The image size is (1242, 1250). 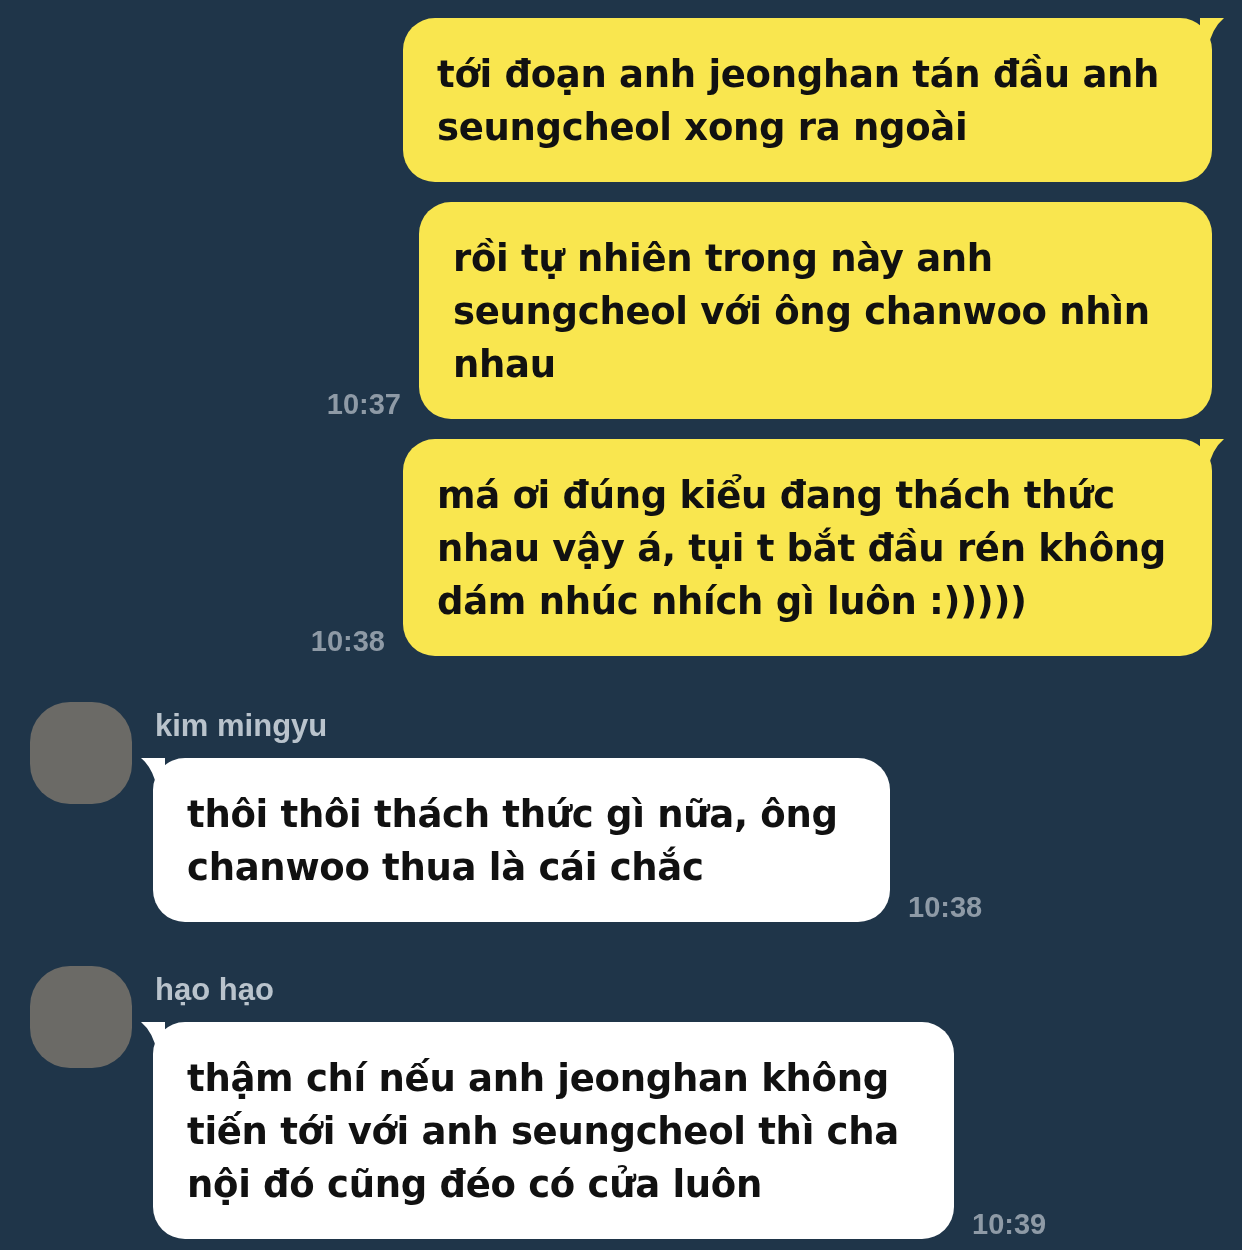 I want to click on message-time: 10:39, so click(x=1009, y=1224).